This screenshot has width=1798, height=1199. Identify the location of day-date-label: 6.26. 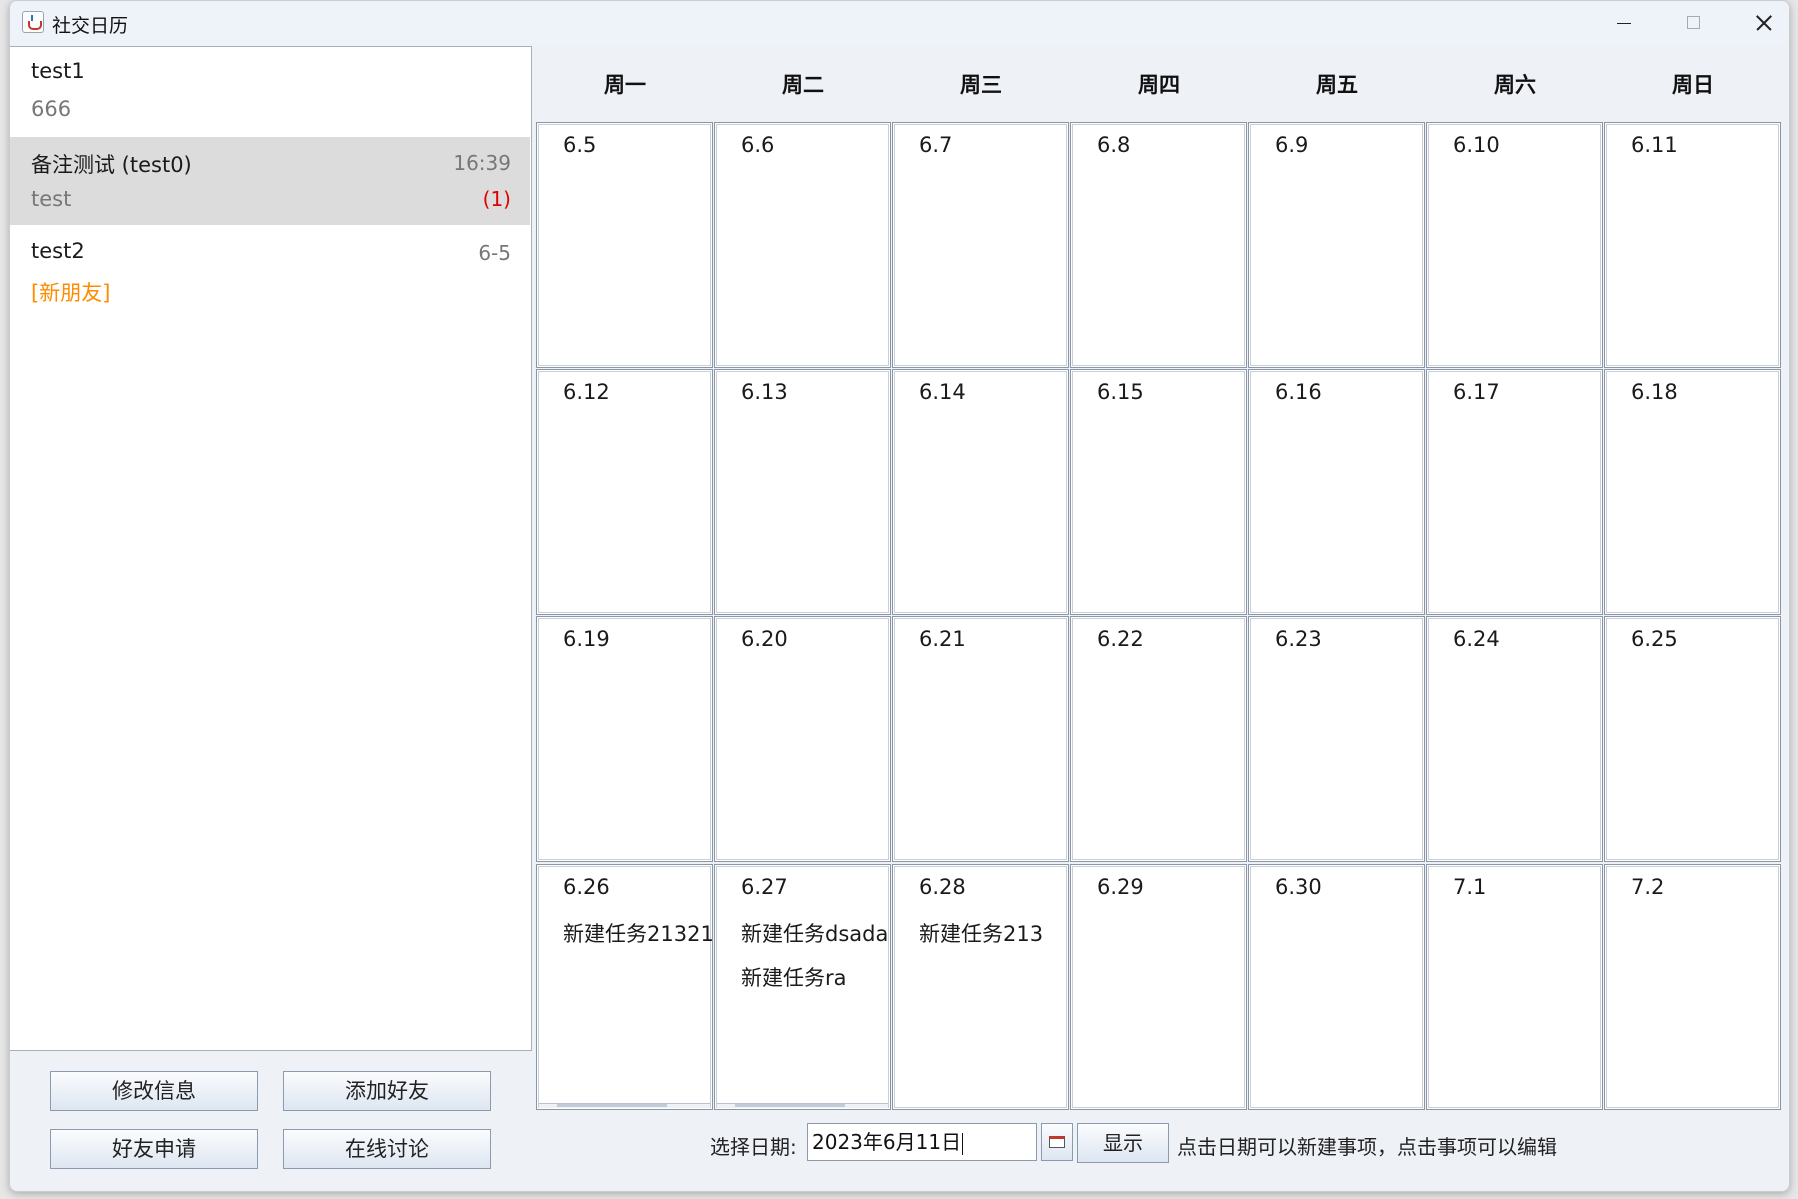
(586, 887).